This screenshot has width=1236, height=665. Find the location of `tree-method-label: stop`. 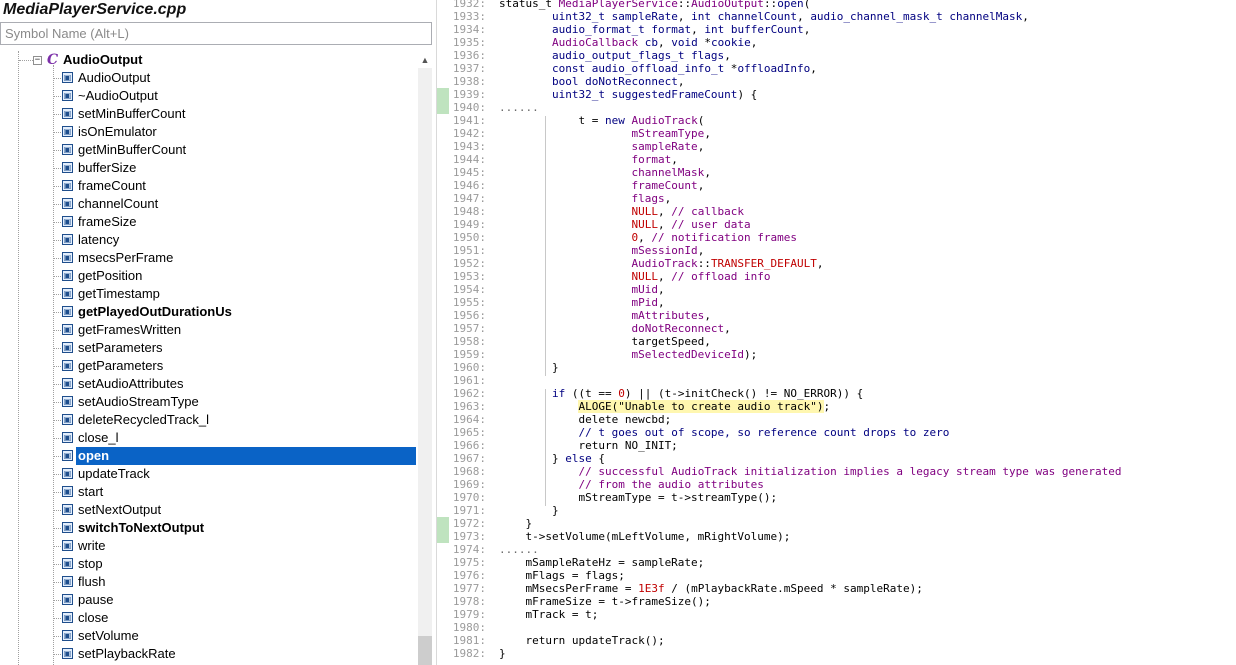

tree-method-label: stop is located at coordinates (90, 563).